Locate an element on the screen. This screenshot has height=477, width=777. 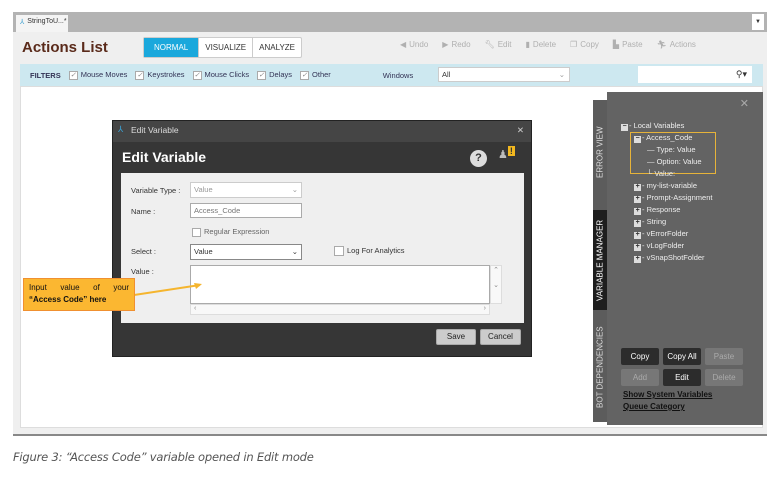
filter-keystrokes: ✓ Keystrokes is located at coordinates (160, 75).